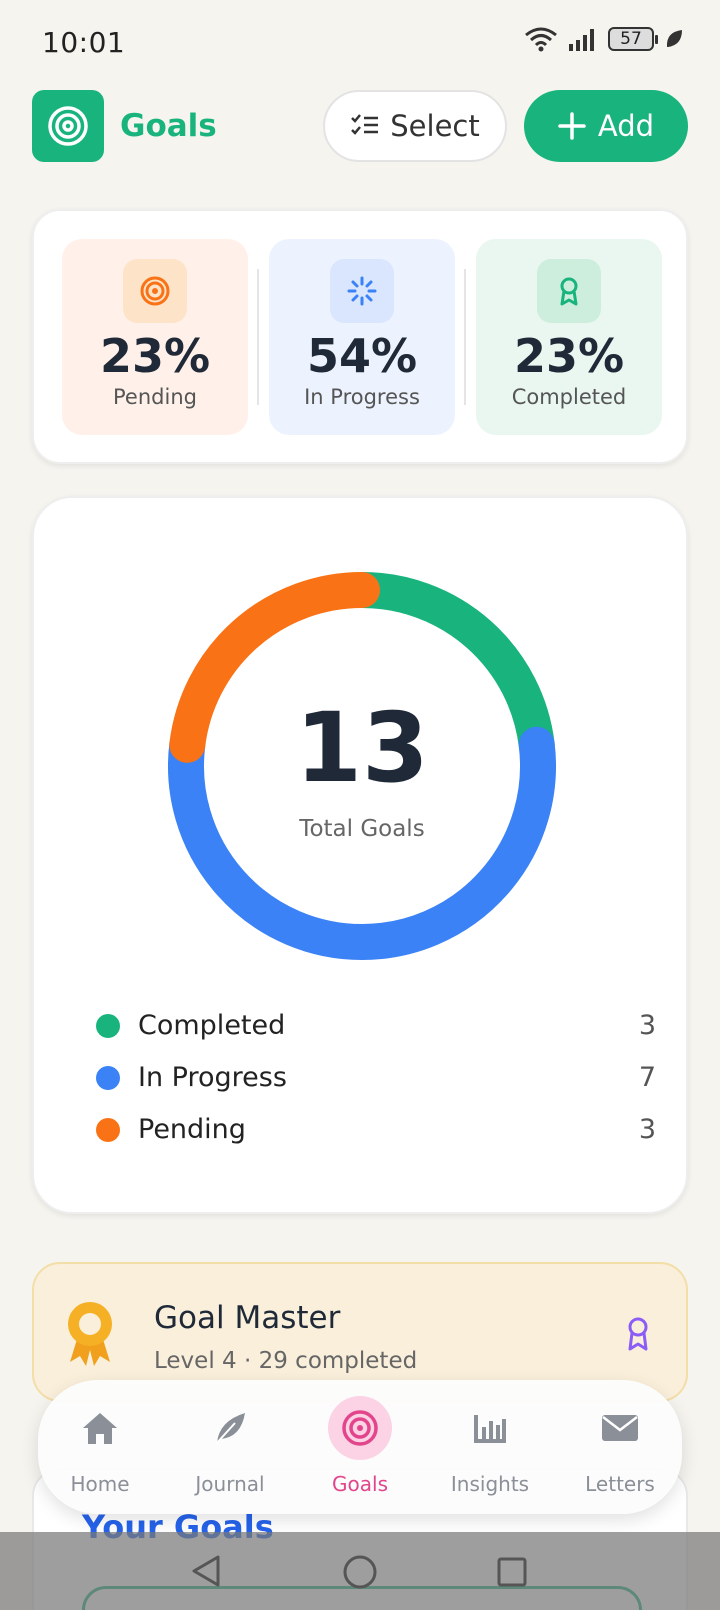 The image size is (720, 1610). I want to click on nav-label: Letters, so click(620, 1484).